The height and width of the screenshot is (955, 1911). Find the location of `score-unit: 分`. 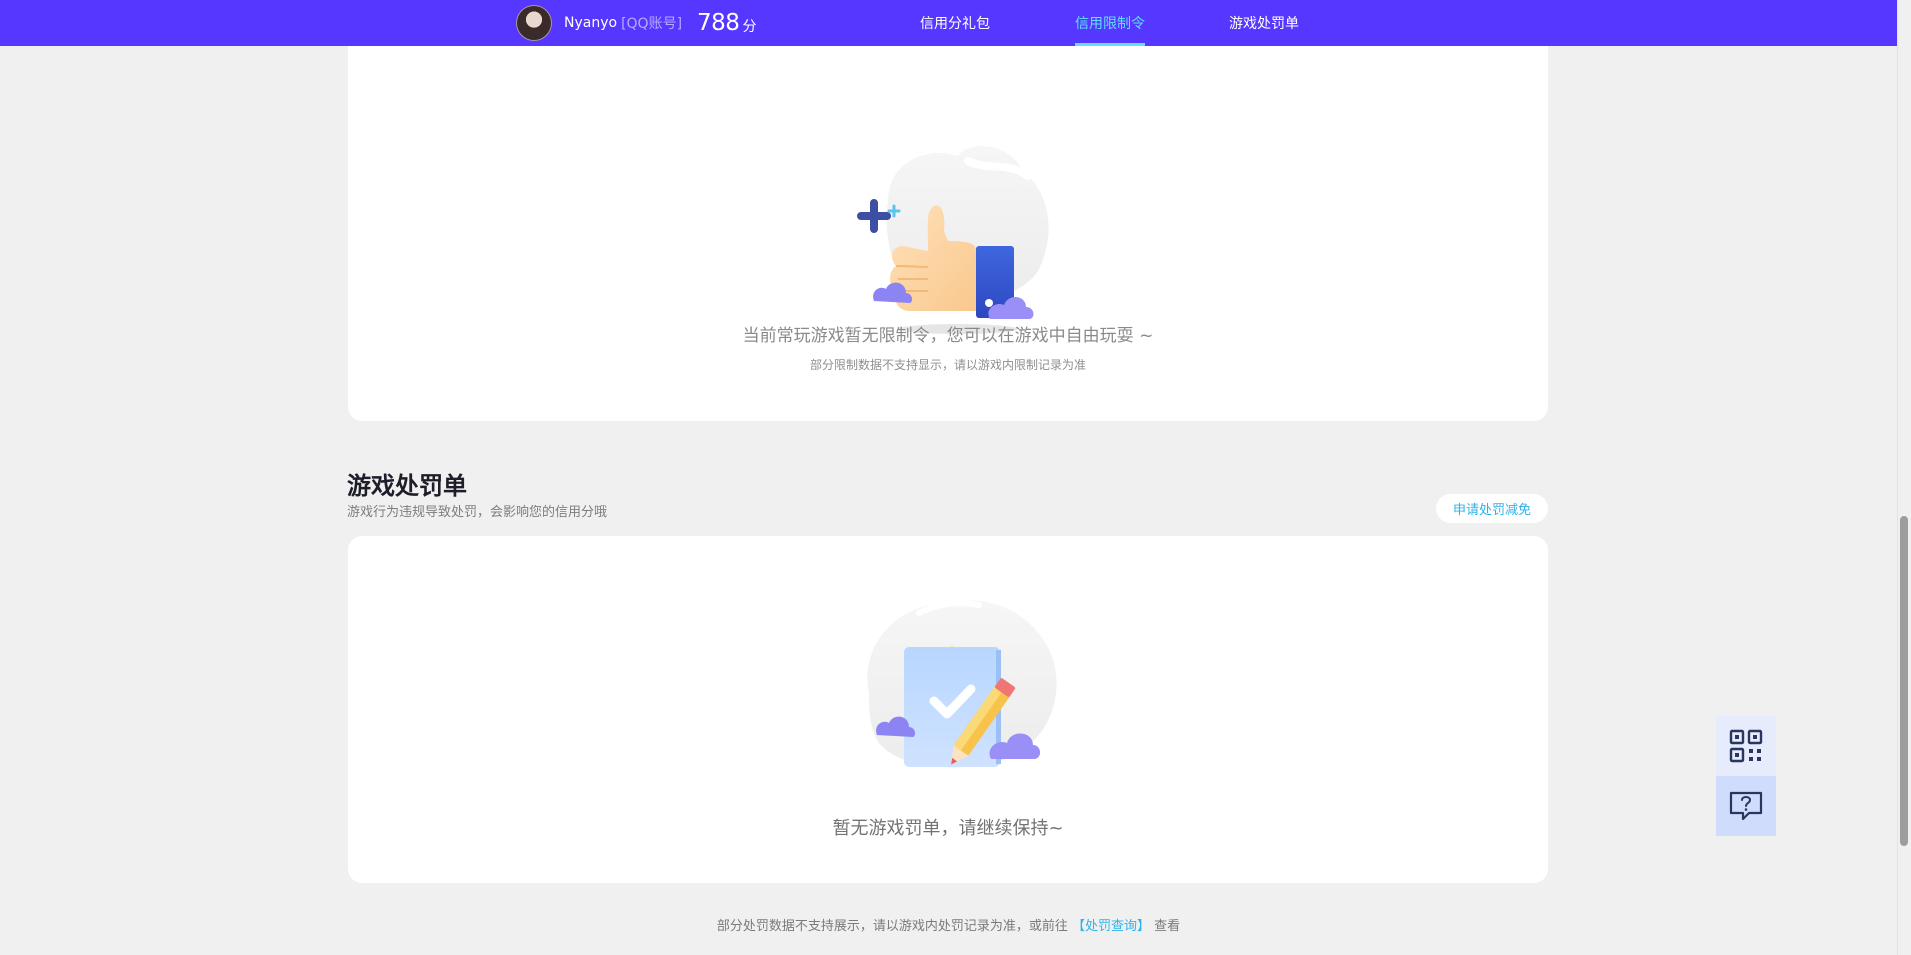

score-unit: 分 is located at coordinates (749, 27).